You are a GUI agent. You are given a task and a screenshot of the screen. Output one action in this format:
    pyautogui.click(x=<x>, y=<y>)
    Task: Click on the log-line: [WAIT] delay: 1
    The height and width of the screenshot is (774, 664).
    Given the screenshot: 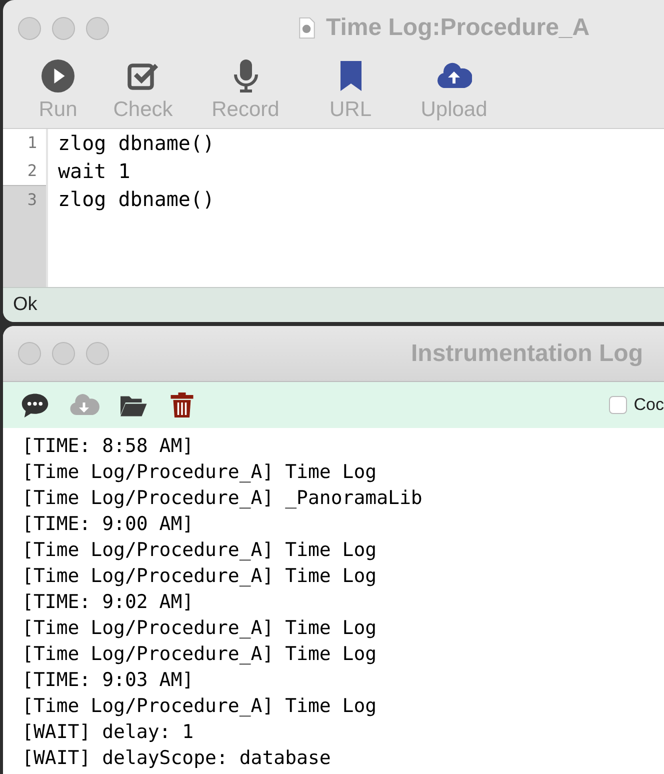 What is the action you would take?
    pyautogui.click(x=108, y=732)
    